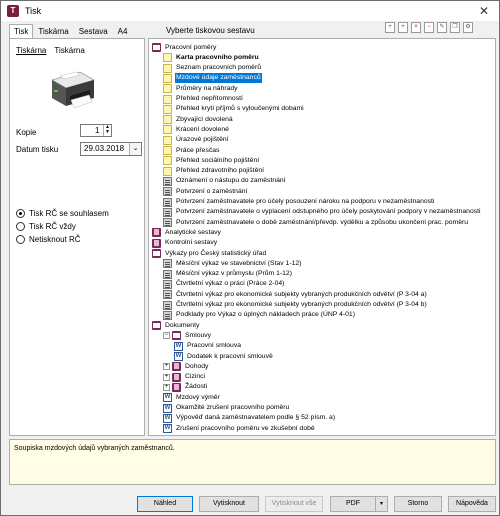  What do you see at coordinates (204, 119) in the screenshot?
I see `tree-item-label: Zbývající dovolená` at bounding box center [204, 119].